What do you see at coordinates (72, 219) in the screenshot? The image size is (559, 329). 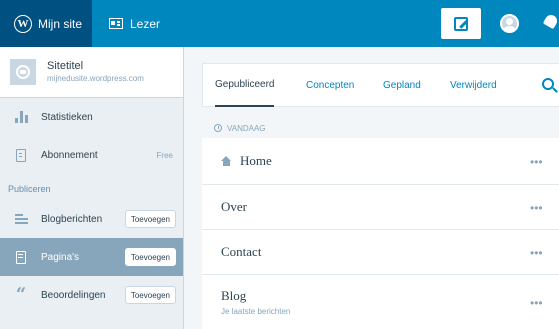 I see `sidebar-item-label: Blogberichten` at bounding box center [72, 219].